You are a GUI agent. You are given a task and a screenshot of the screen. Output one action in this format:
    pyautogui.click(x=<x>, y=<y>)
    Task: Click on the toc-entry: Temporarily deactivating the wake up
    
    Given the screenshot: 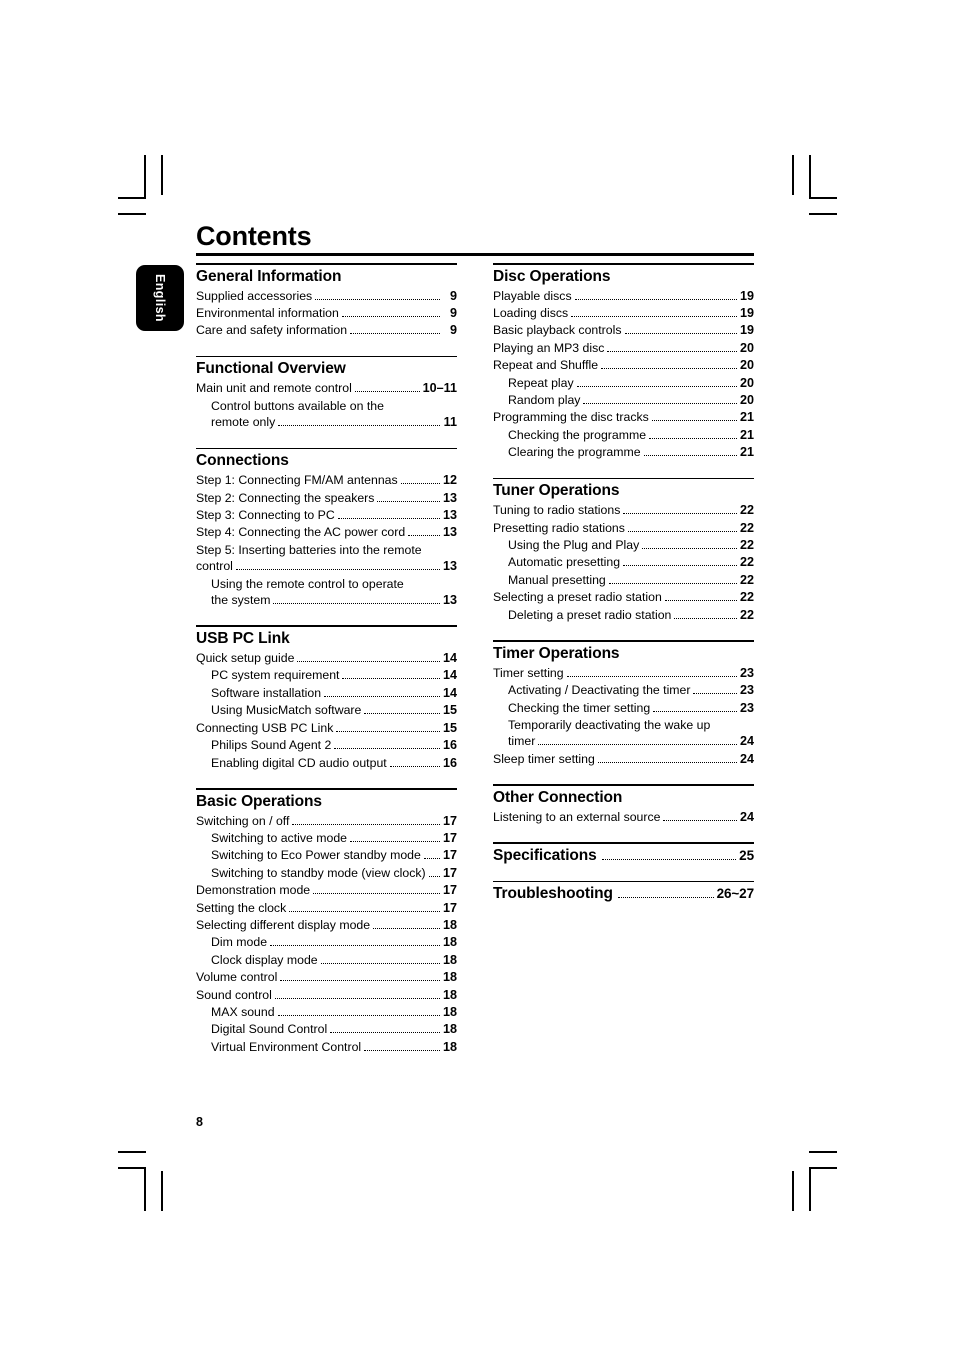 What is the action you would take?
    pyautogui.click(x=623, y=725)
    